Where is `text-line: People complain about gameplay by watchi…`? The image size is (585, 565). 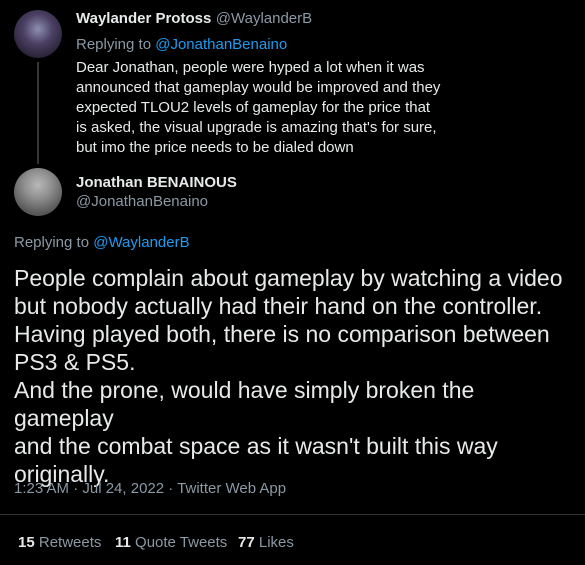 text-line: People complain about gameplay by watchi… is located at coordinates (288, 278).